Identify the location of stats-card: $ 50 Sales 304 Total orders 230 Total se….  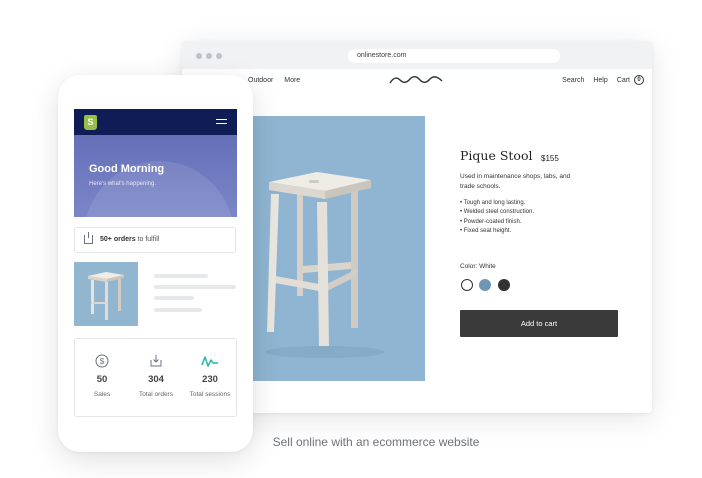
(155, 377).